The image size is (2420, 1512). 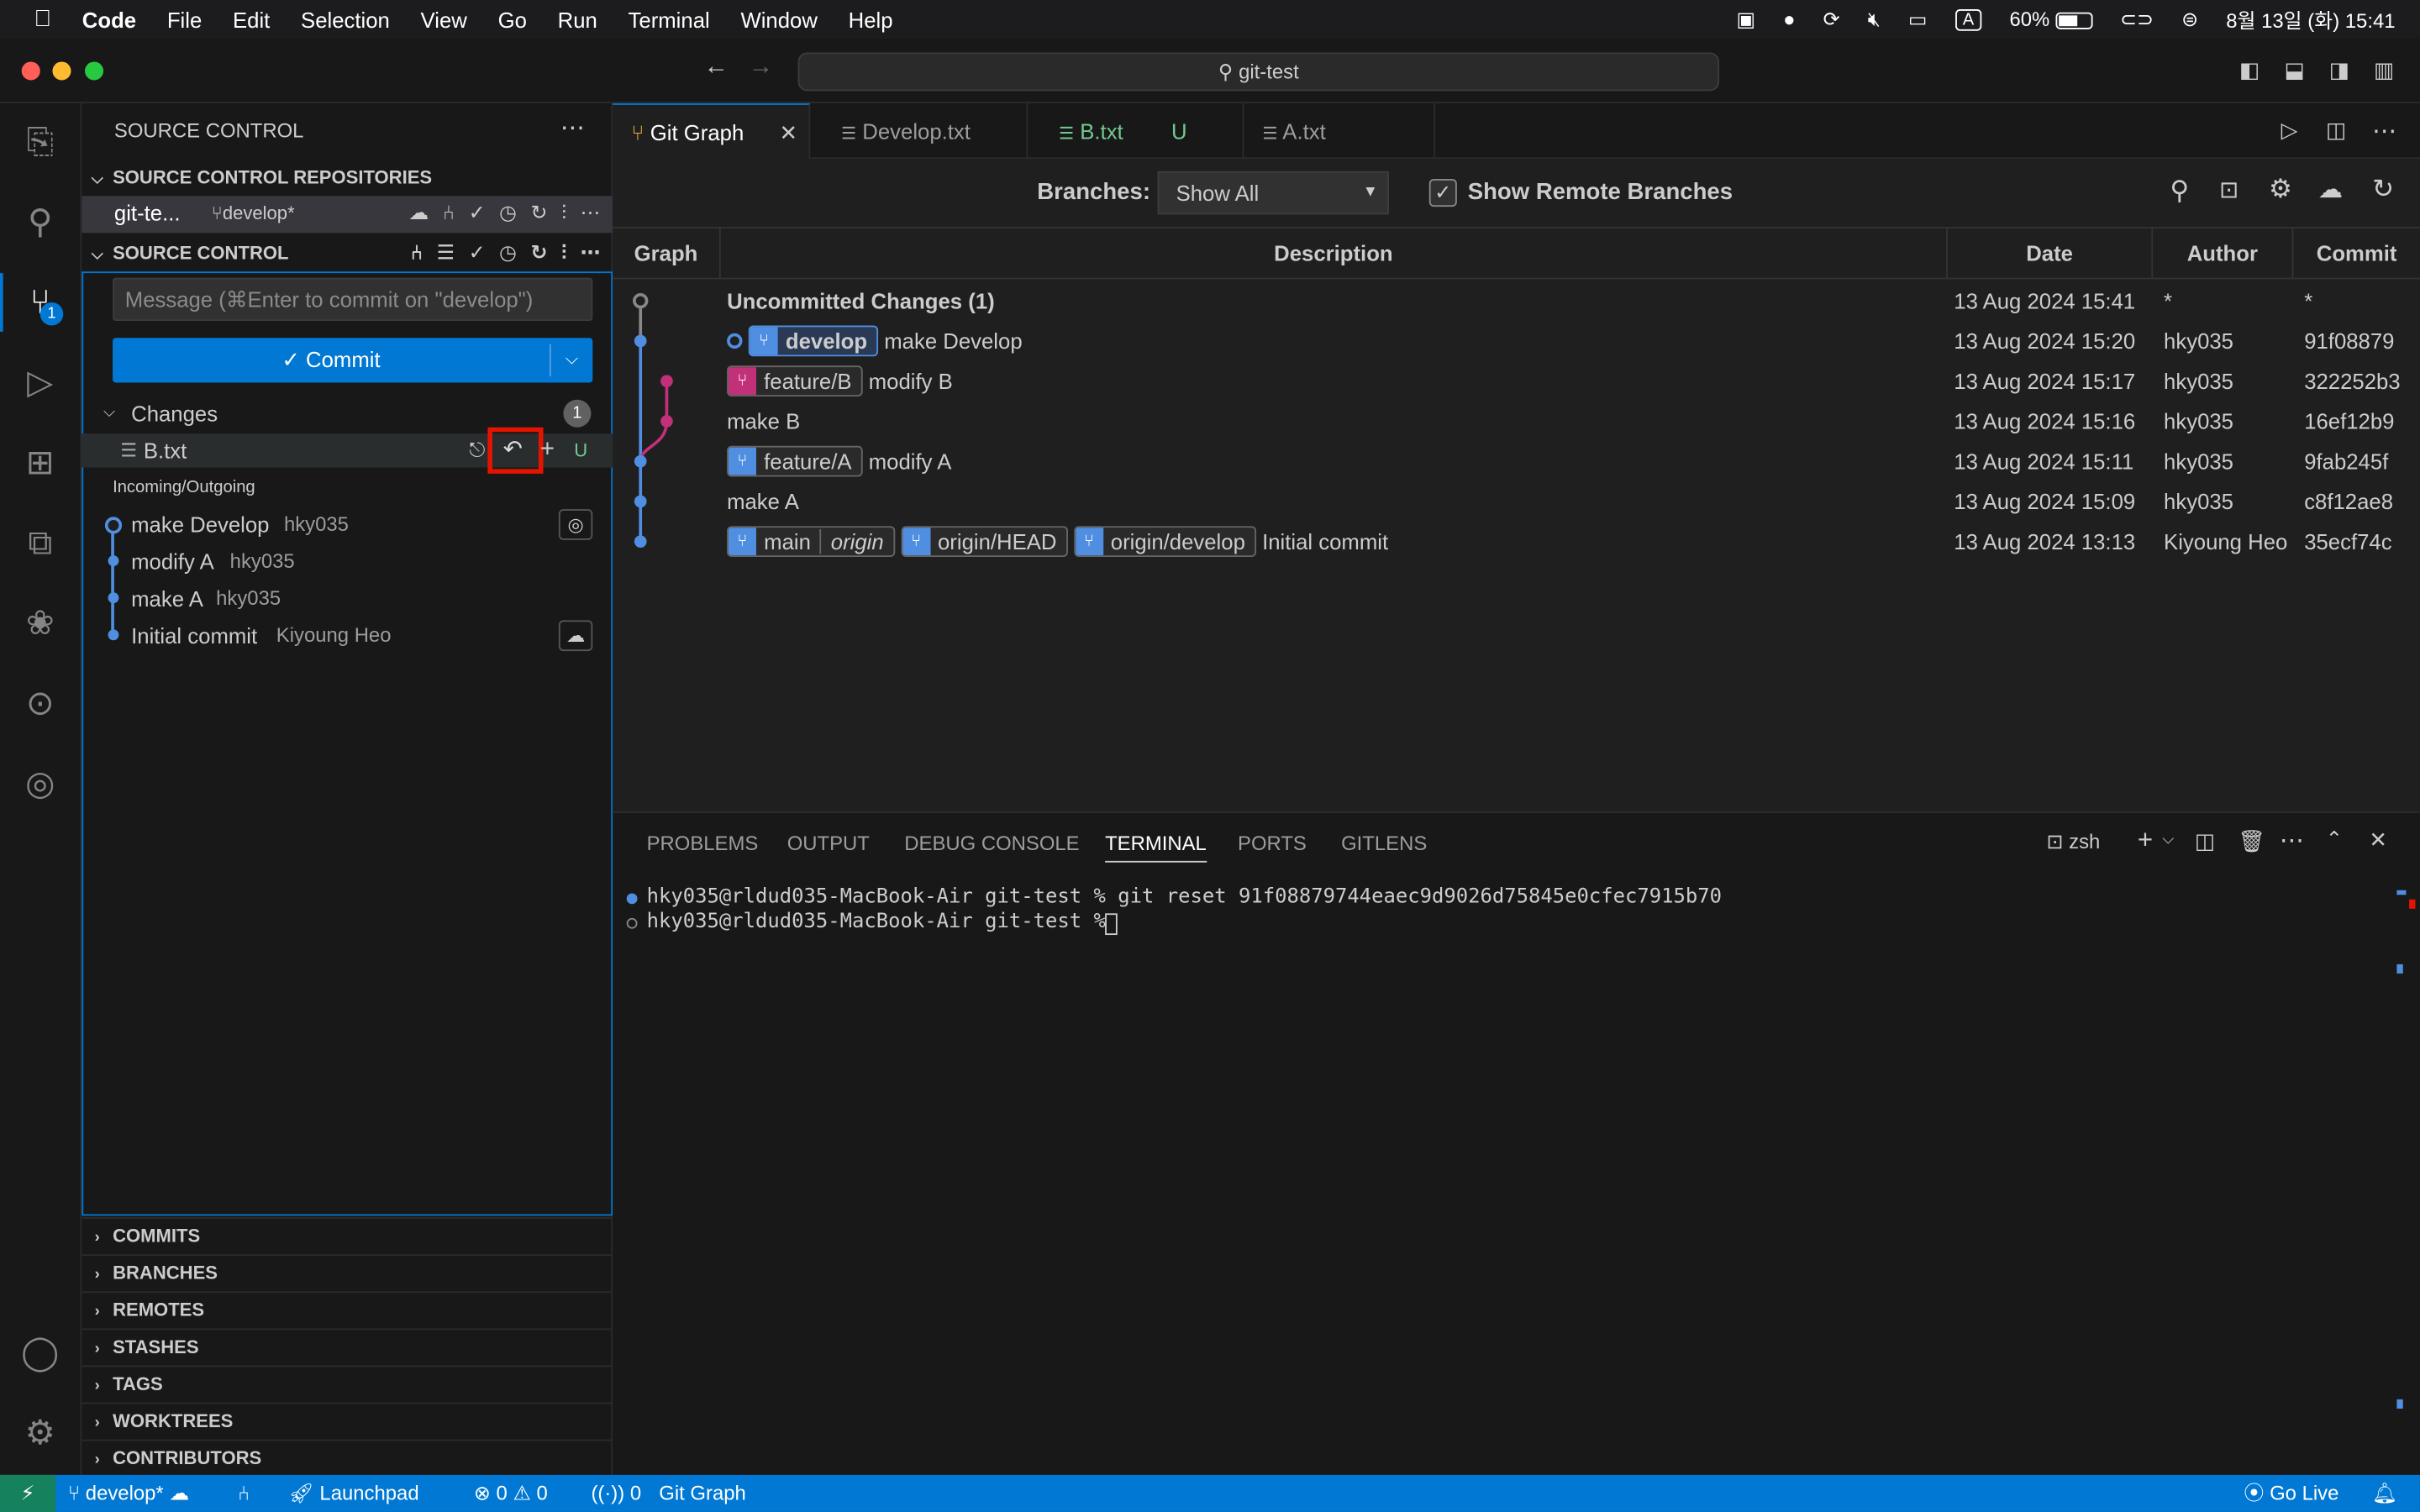 What do you see at coordinates (575, 636) in the screenshot?
I see `cloud-icon: ☁` at bounding box center [575, 636].